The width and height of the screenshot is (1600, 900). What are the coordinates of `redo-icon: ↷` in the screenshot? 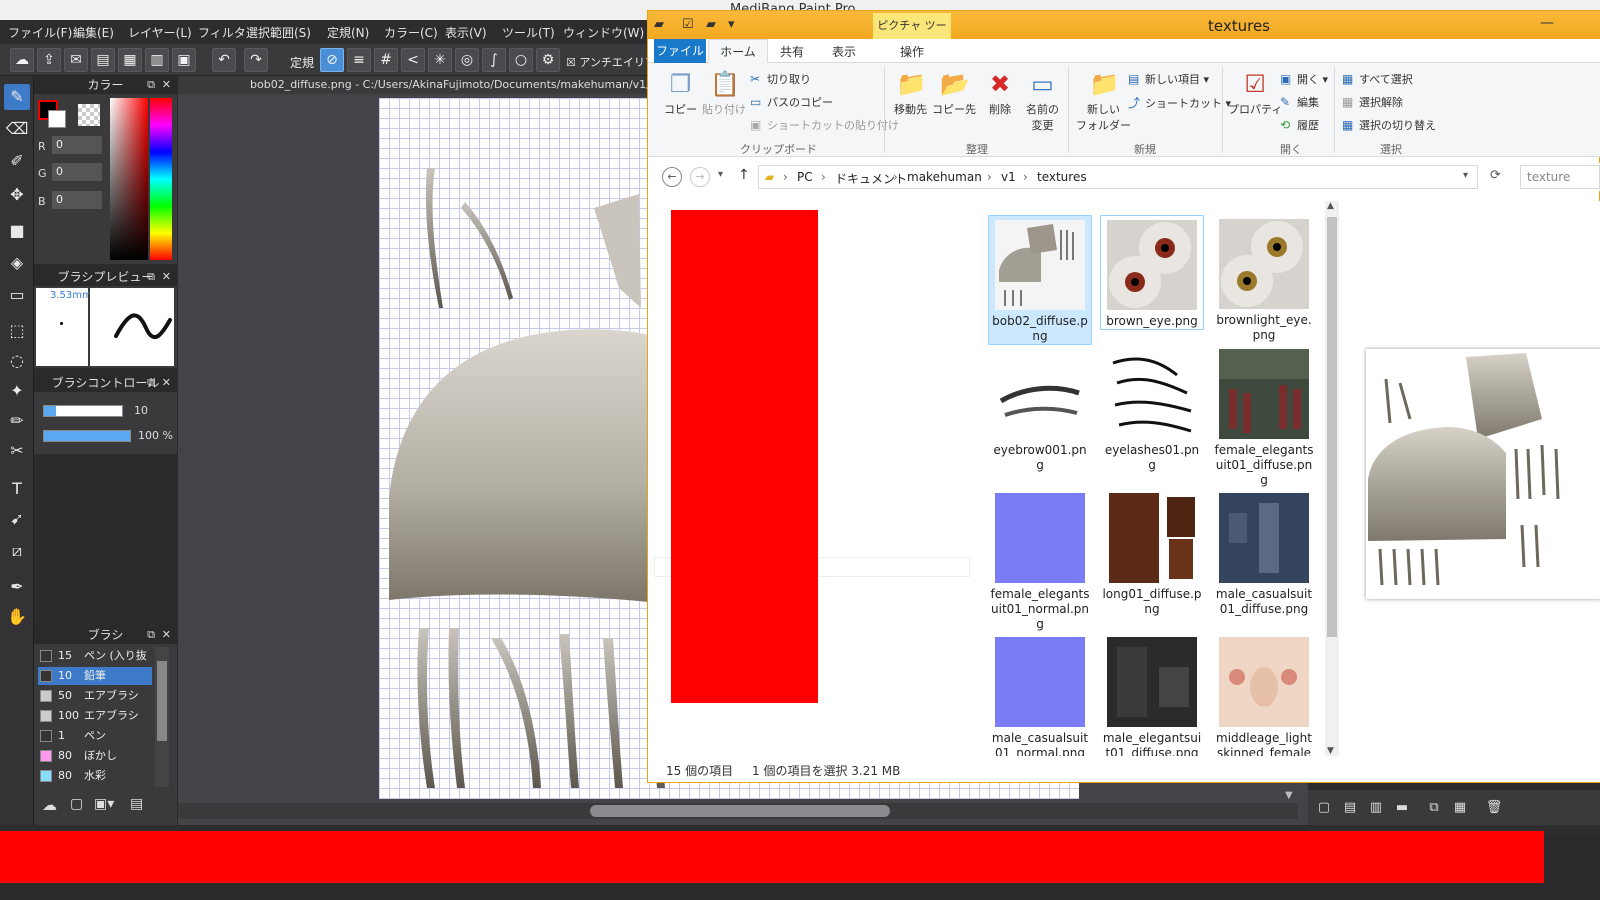 It's located at (256, 60).